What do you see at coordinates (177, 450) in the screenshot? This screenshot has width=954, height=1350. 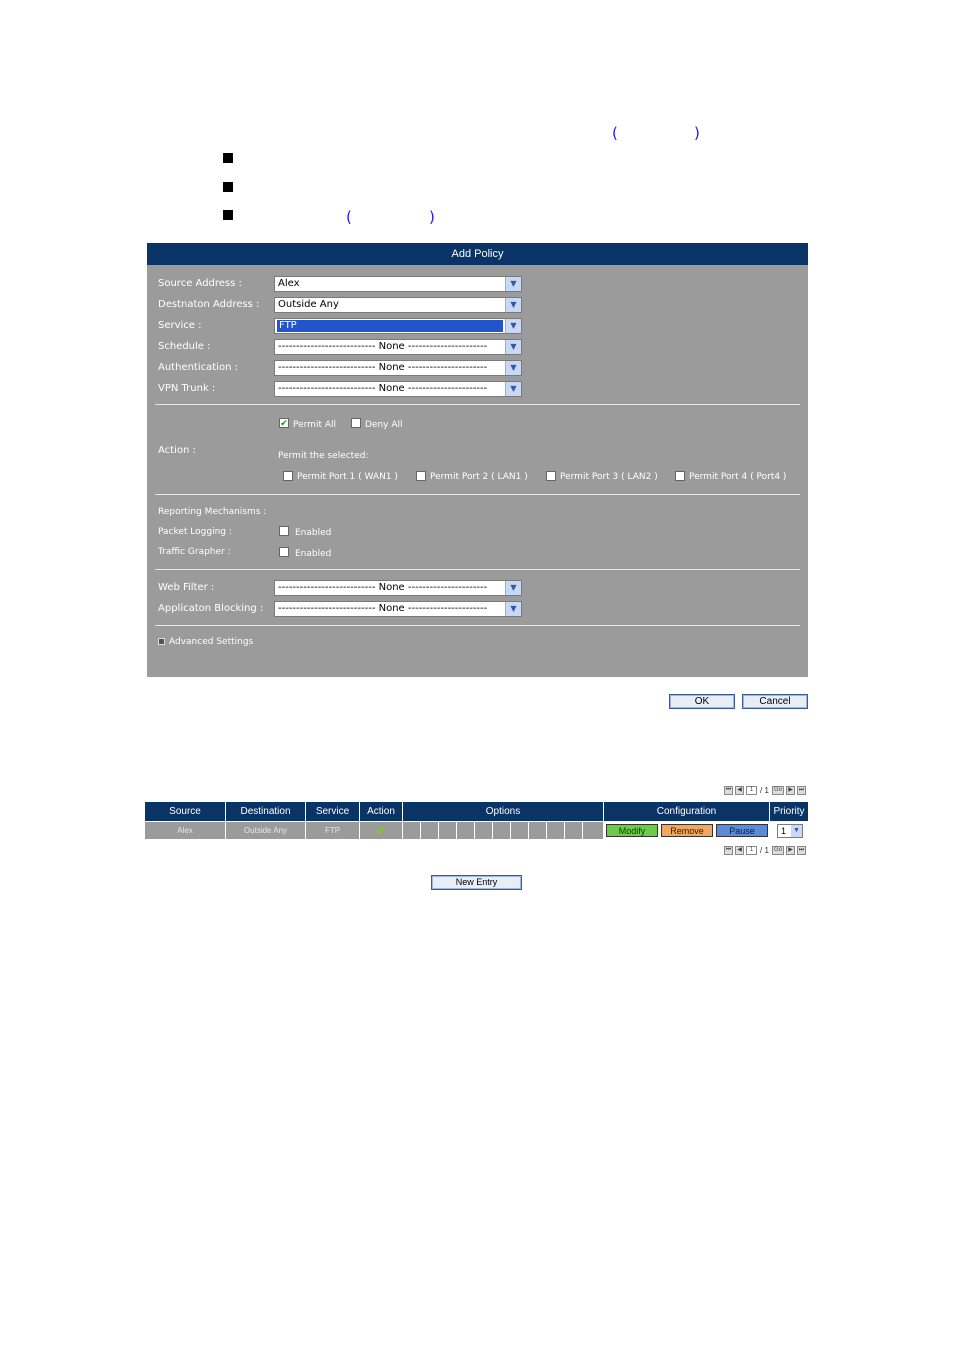 I see `action-label: Action :` at bounding box center [177, 450].